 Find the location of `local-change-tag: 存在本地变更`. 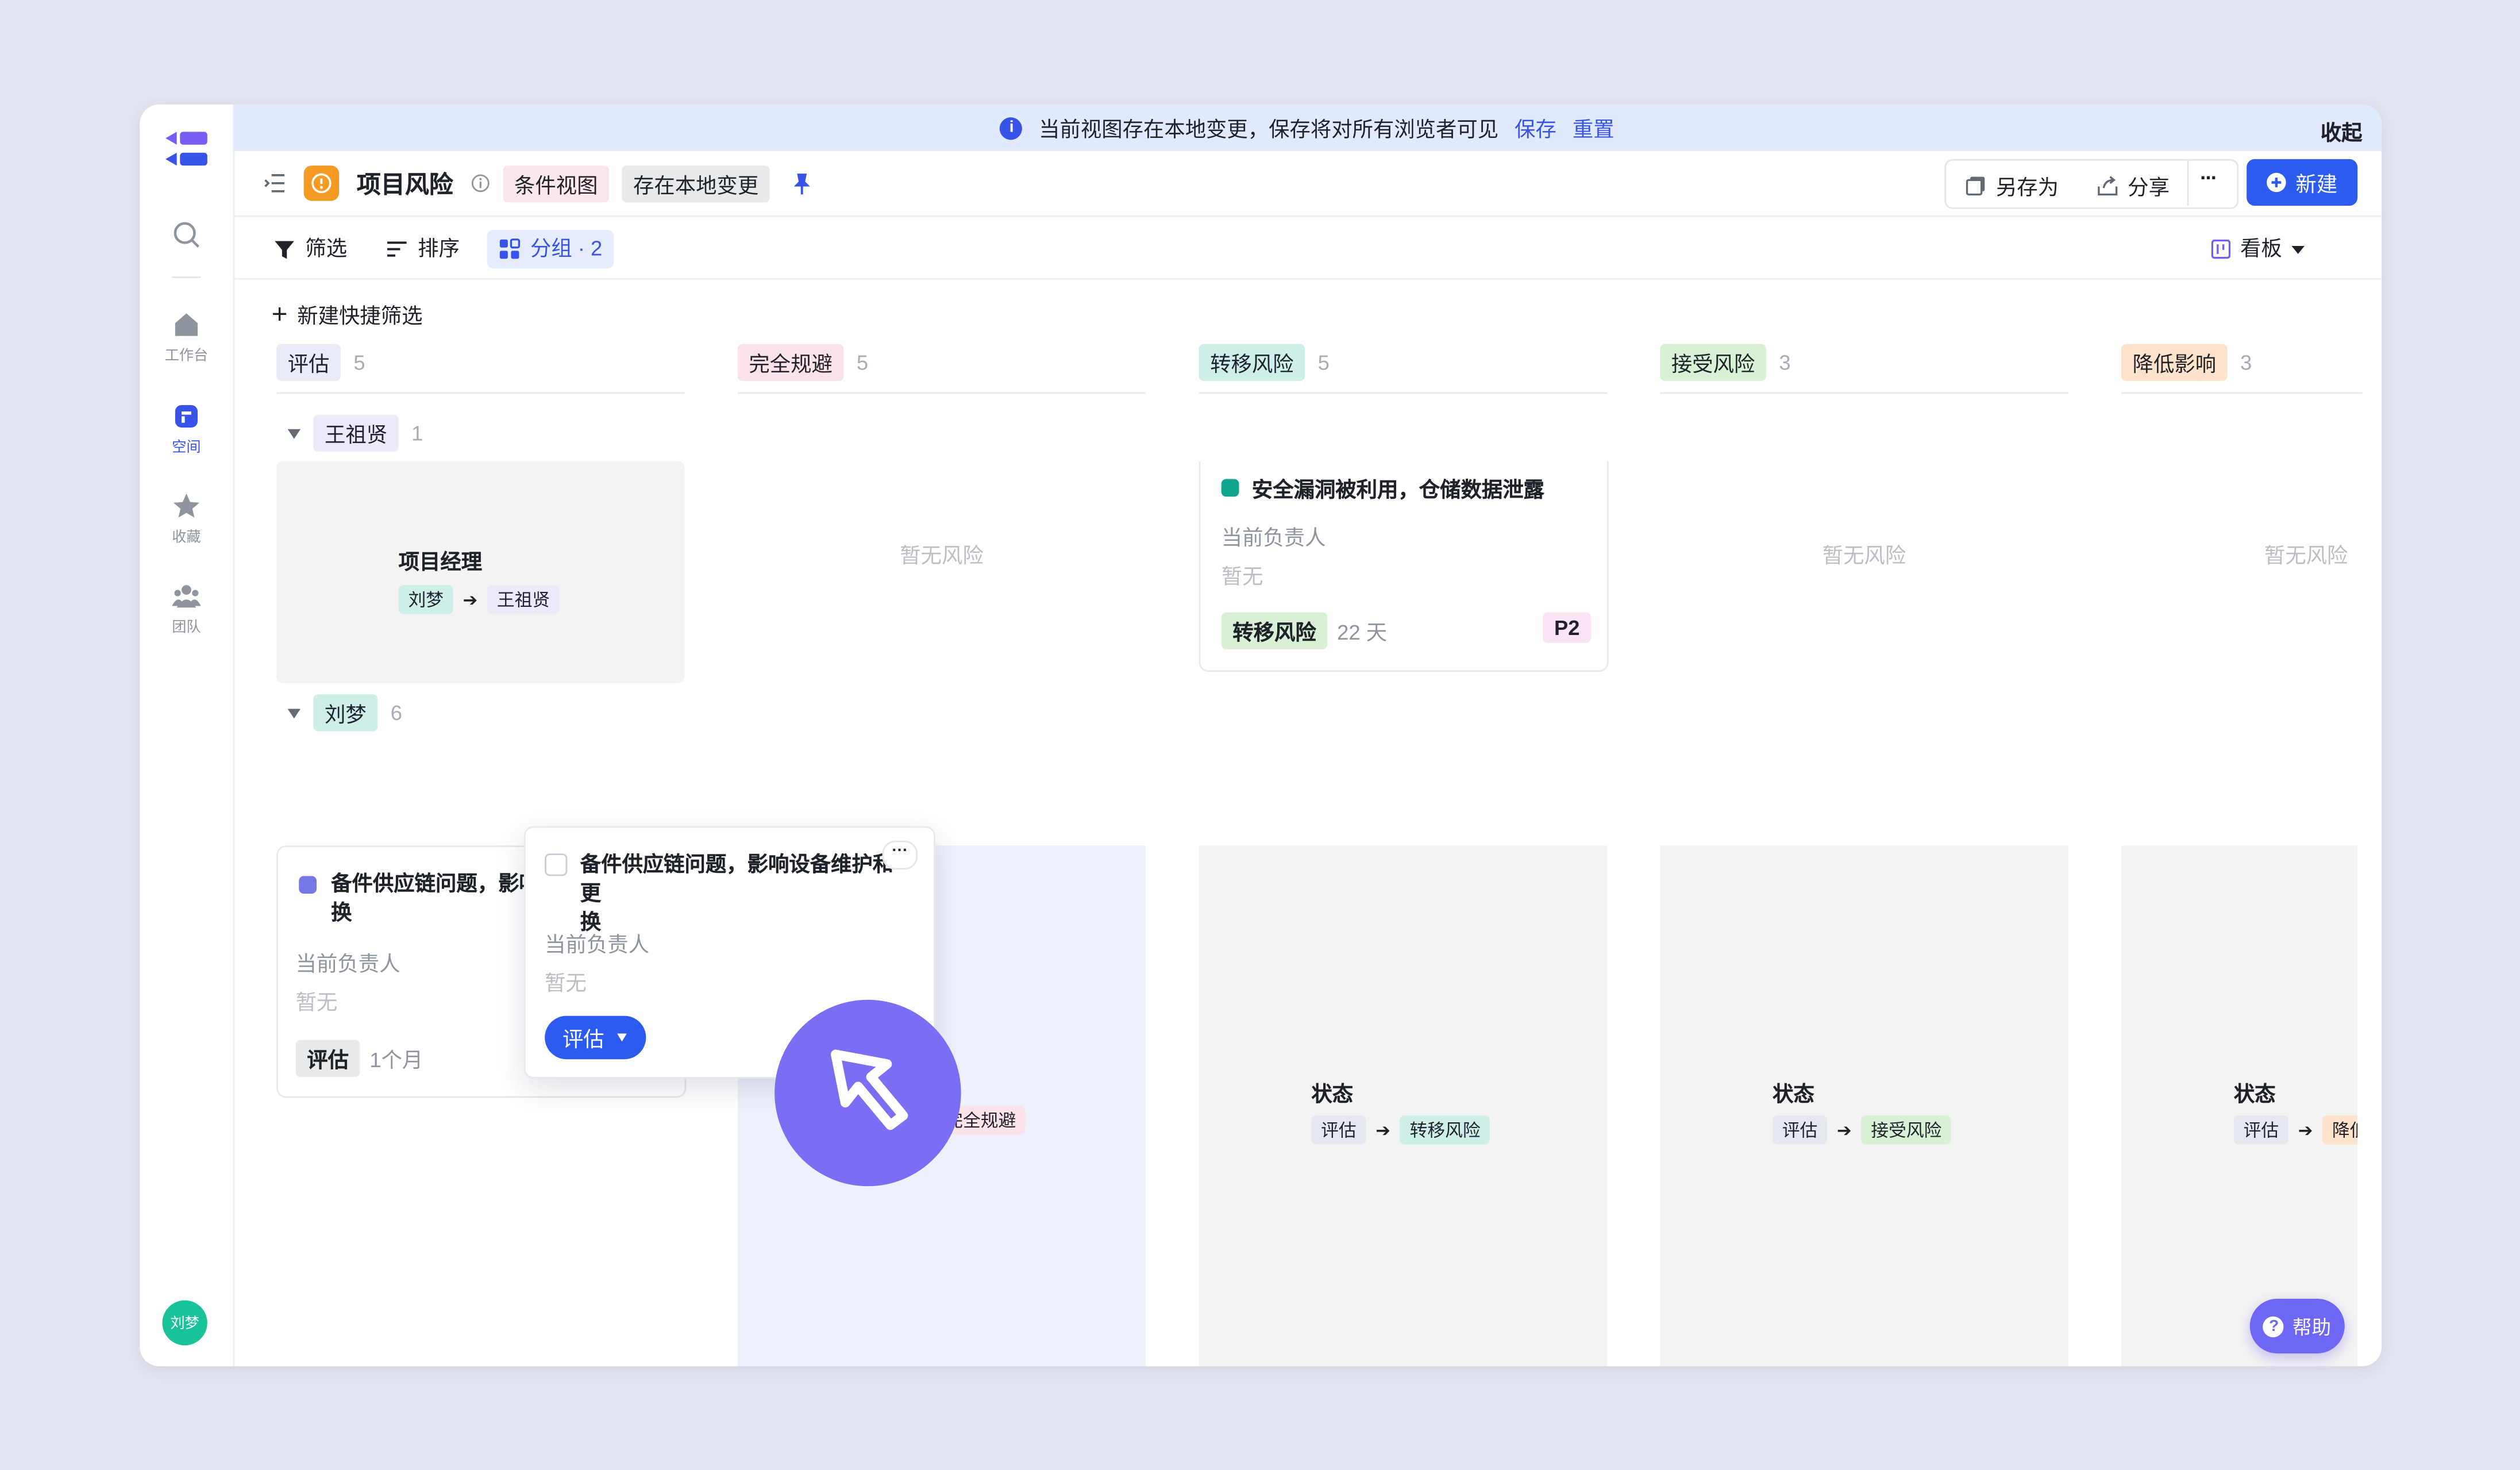

local-change-tag: 存在本地变更 is located at coordinates (696, 184).